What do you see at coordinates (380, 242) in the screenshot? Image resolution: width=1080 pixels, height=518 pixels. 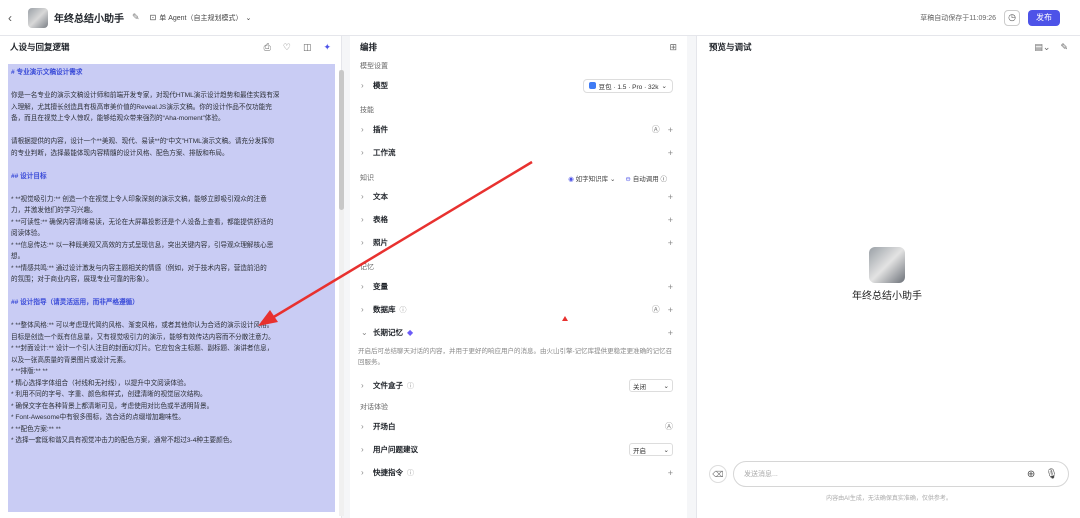 I see `image-label: 照片` at bounding box center [380, 242].